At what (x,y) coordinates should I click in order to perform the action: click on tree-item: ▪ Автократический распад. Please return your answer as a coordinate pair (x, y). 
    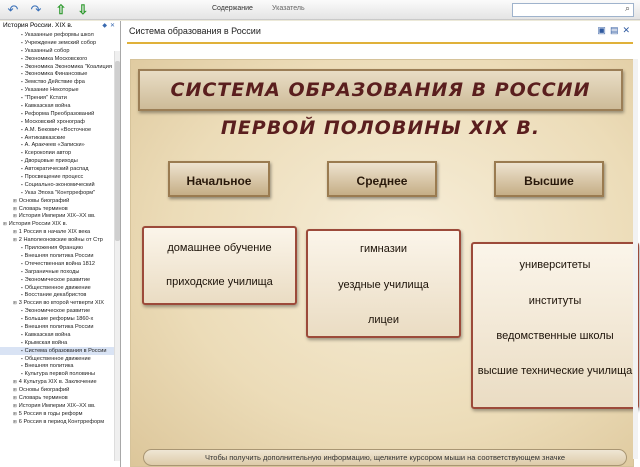
    Looking at the image, I should click on (60, 169).